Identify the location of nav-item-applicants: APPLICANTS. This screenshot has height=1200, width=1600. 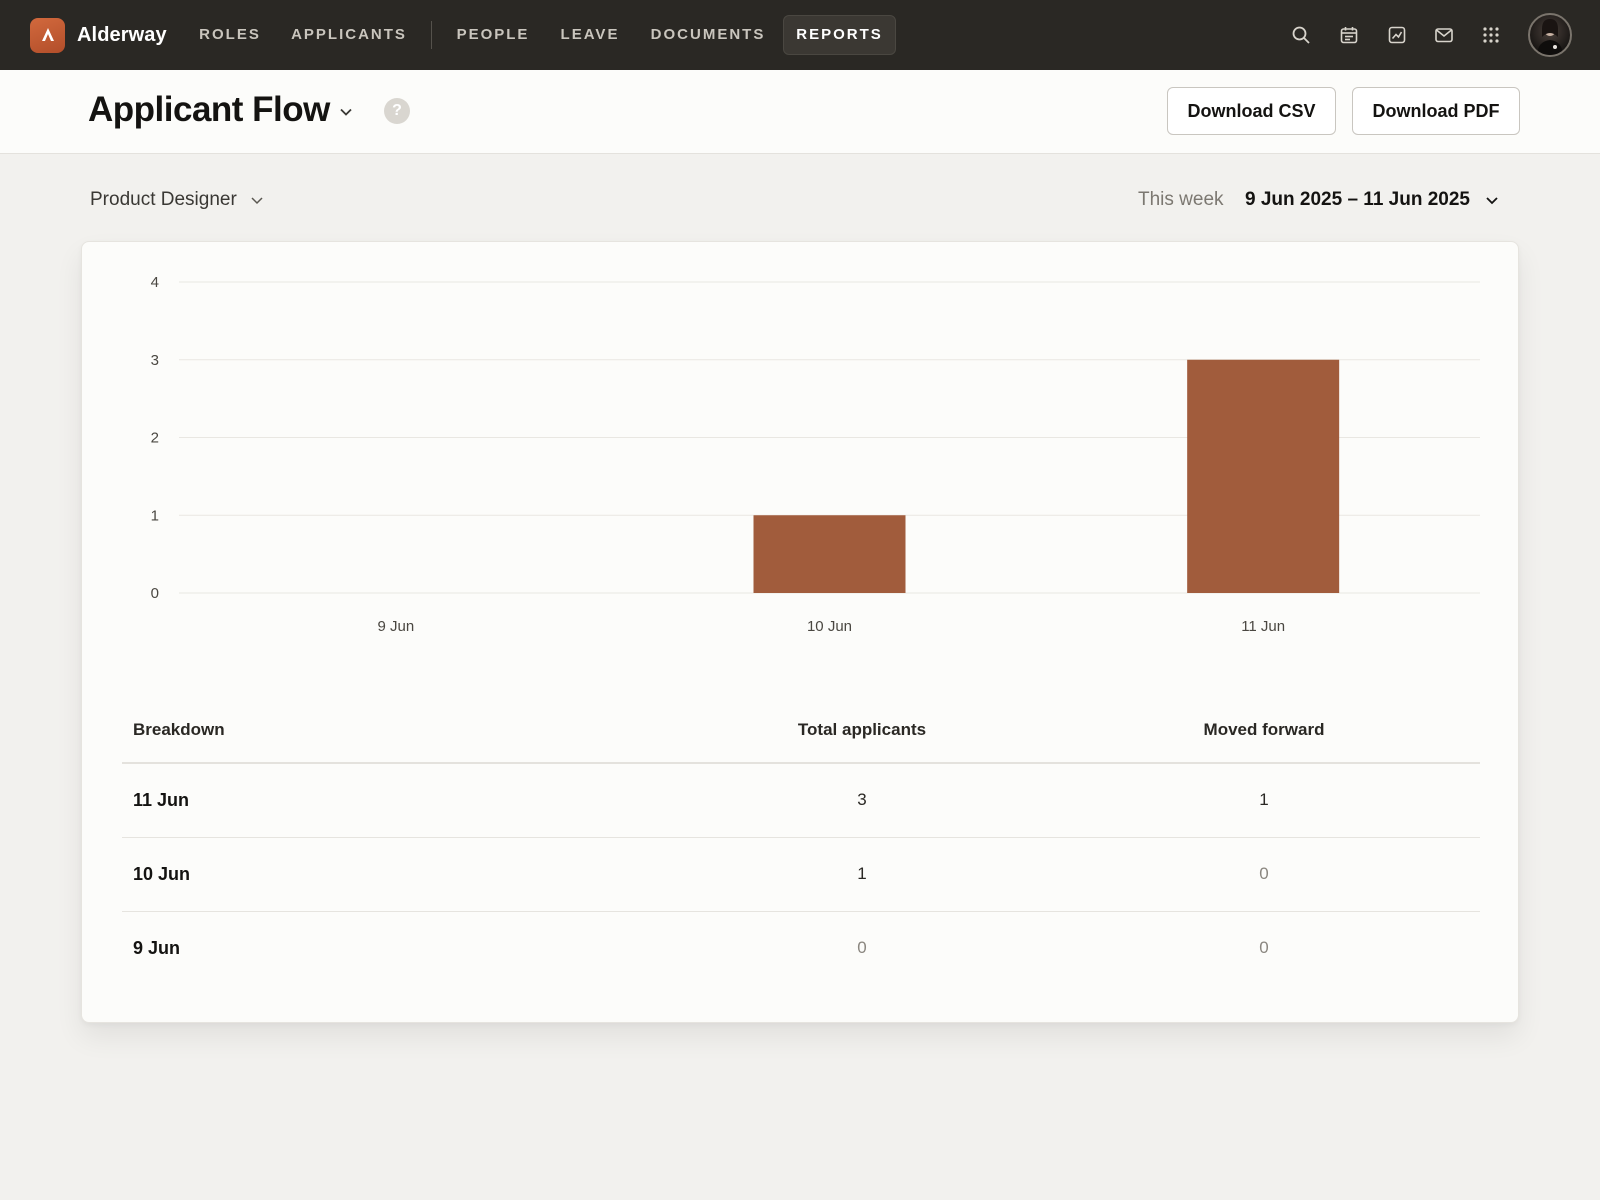
(349, 35).